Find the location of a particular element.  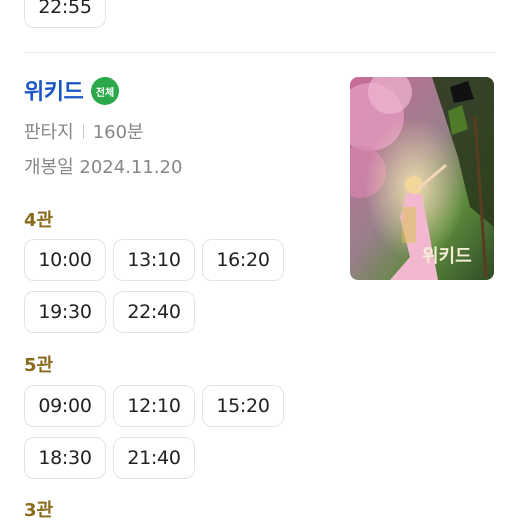

hall-label-5: 5관 is located at coordinates (39, 365).